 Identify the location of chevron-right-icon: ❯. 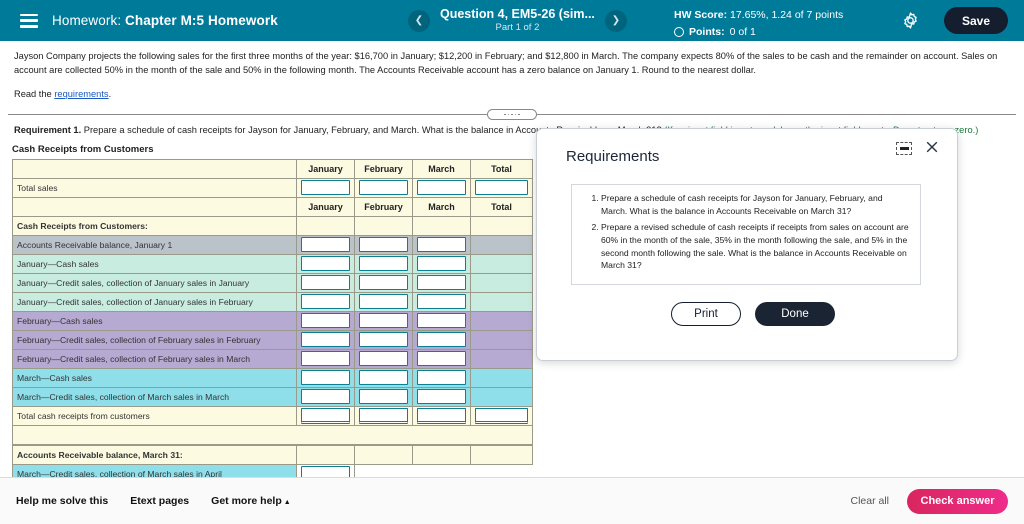
(615, 20).